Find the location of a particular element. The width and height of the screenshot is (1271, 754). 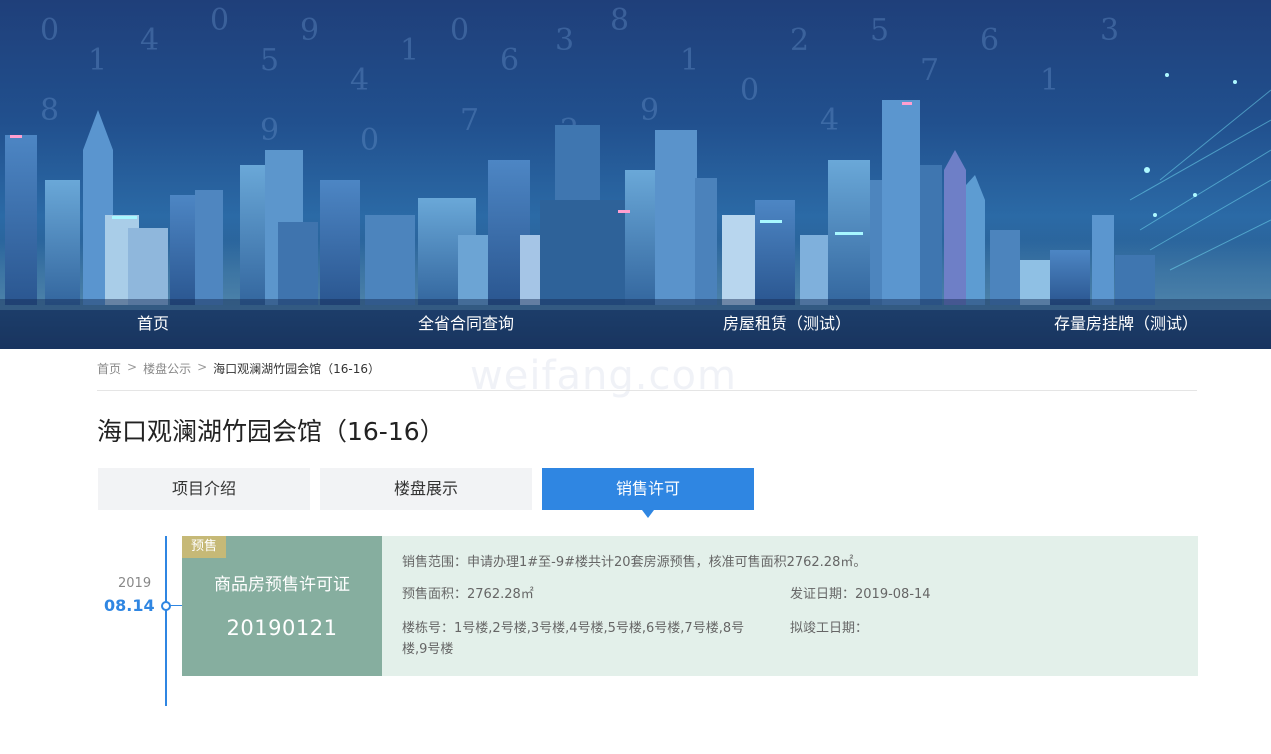

sales-scope-value: 申请办理1#至-9#楼共计20套房源预售，核准可售面积2762.28㎡。 is located at coordinates (667, 562).